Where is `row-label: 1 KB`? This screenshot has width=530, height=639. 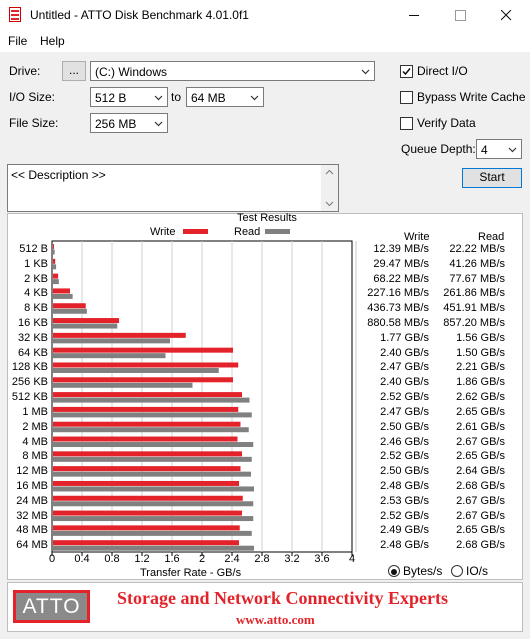
row-label: 1 KB is located at coordinates (36, 263).